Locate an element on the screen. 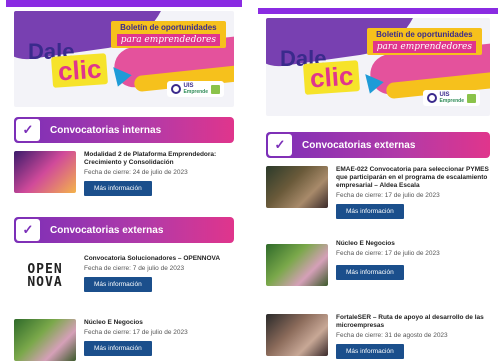 The image size is (498, 364). opennova-logo: OPEN NOVA is located at coordinates (45, 276).